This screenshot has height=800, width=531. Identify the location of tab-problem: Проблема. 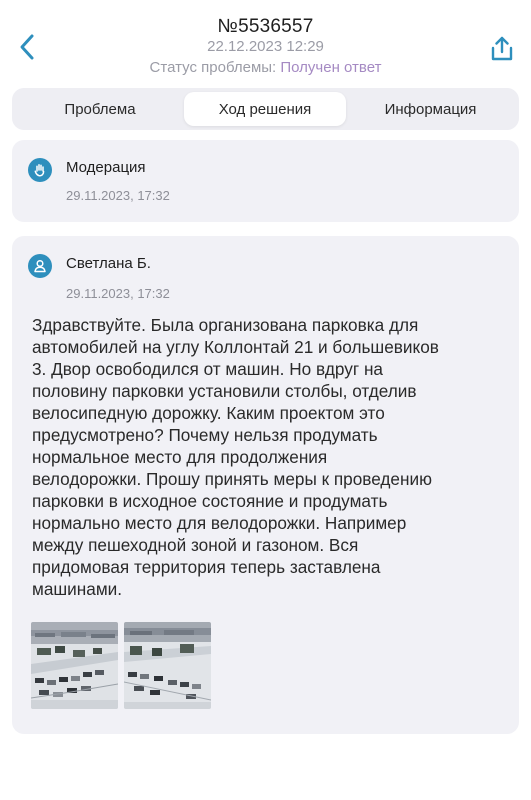
(100, 109).